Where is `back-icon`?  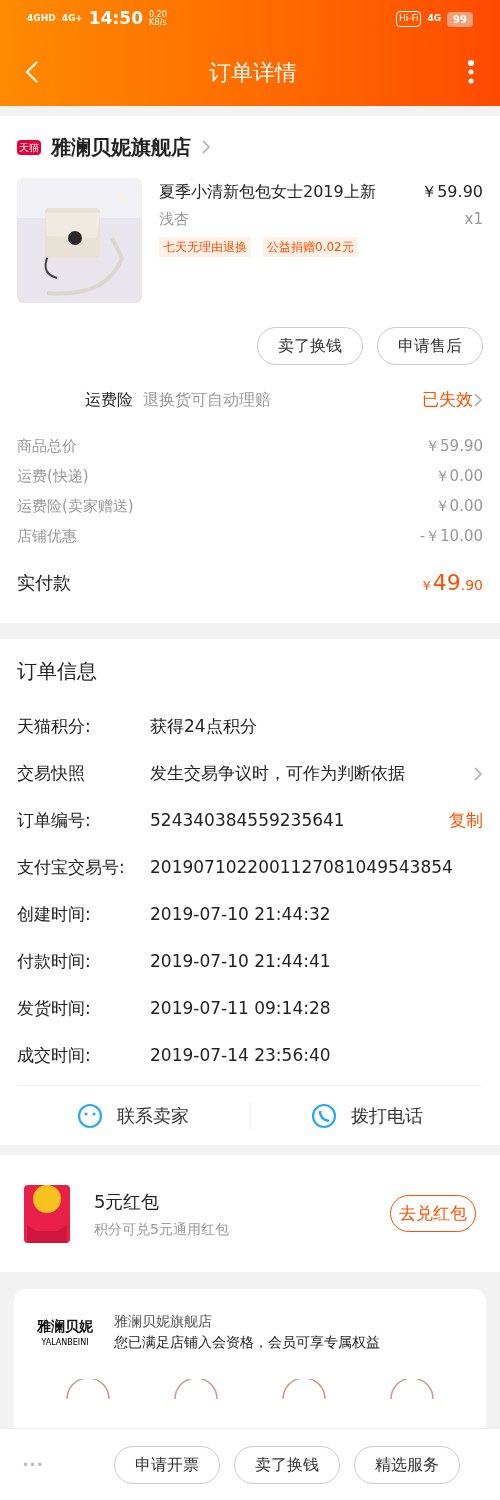
back-icon is located at coordinates (32, 72).